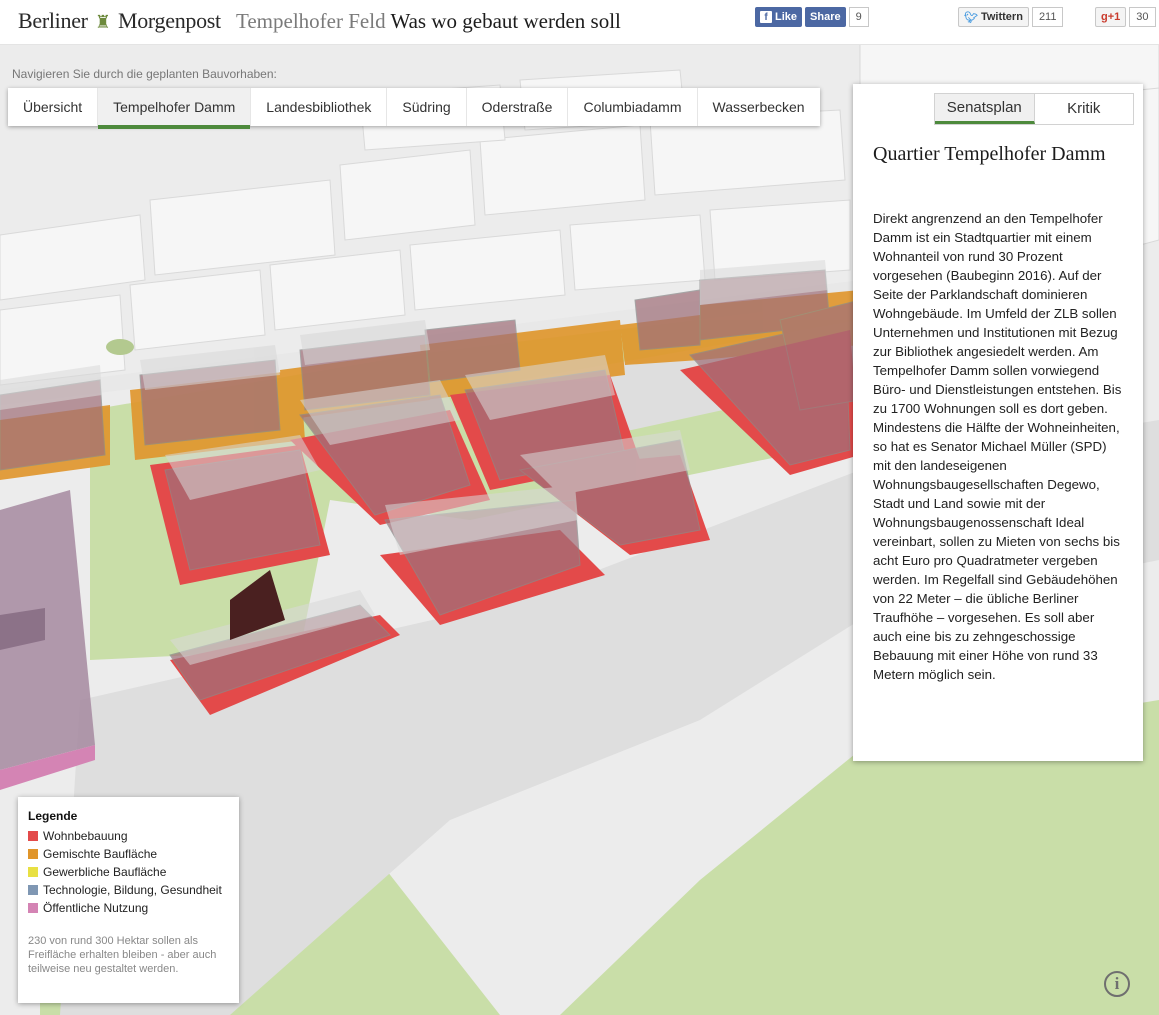  I want to click on twitter-bird-icon: 🐦︎, so click(971, 17).